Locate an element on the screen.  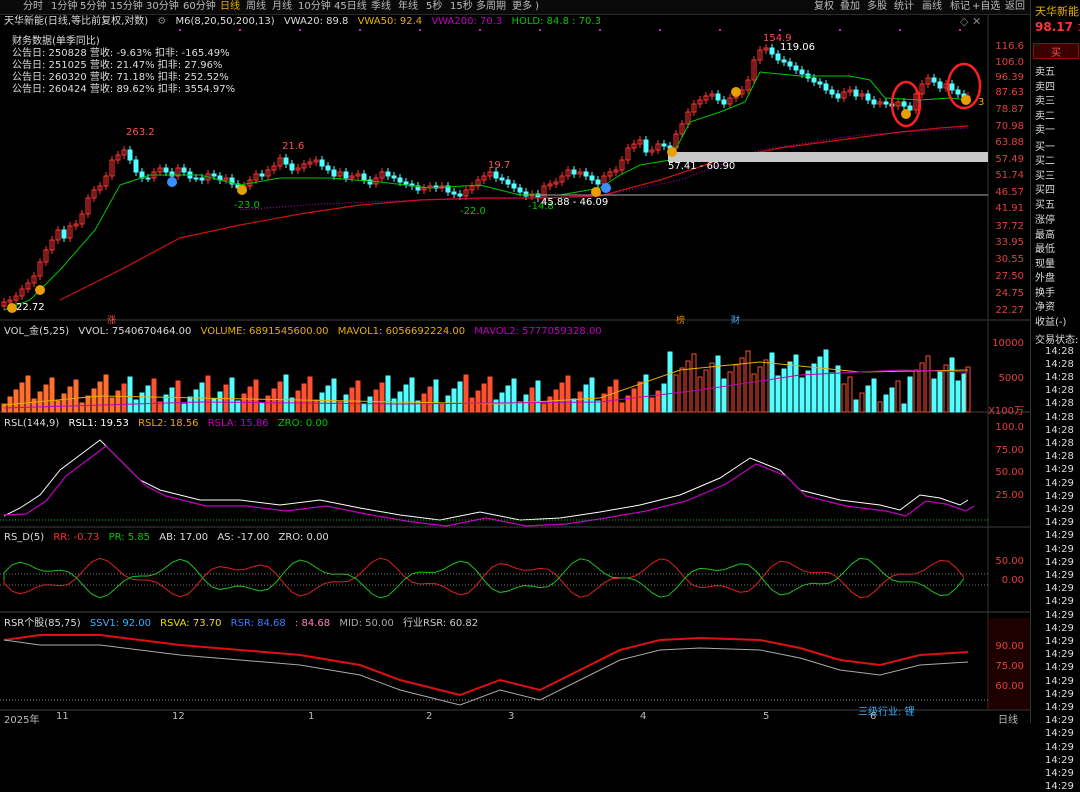
bid-row: 买一 is located at coordinates (1045, 145).